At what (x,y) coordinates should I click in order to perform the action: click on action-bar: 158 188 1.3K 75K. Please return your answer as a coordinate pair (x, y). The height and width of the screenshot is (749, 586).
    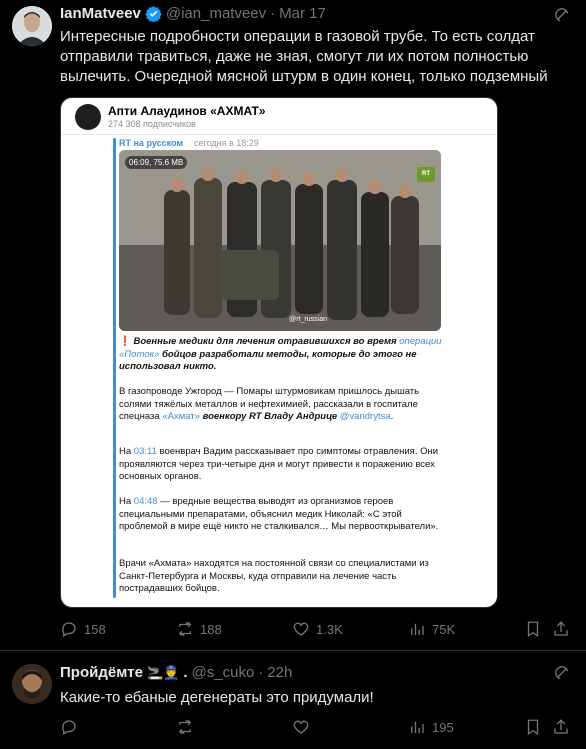
    Looking at the image, I should click on (315, 630).